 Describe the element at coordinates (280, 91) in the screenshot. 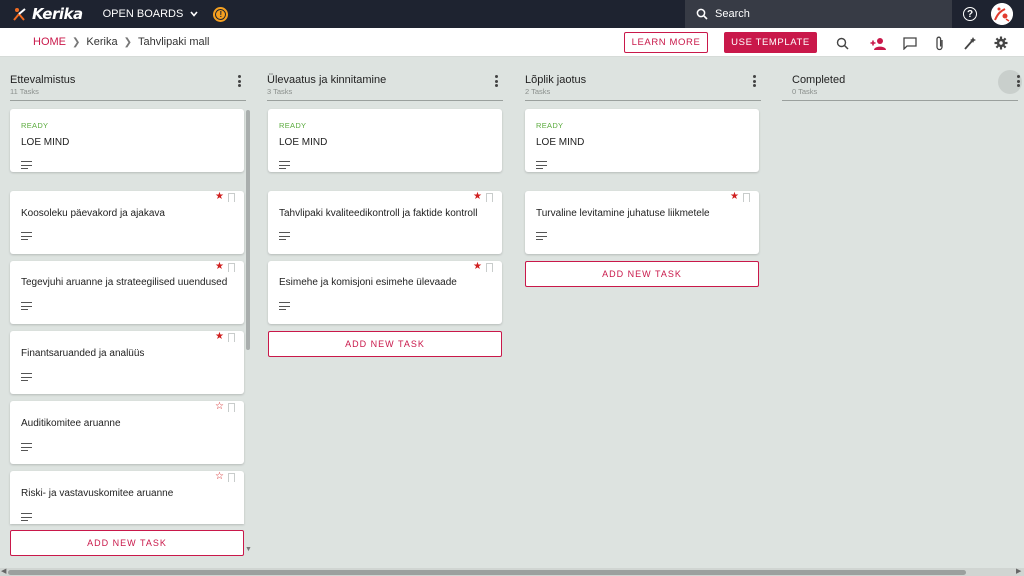

I see `column-task-count: 3 Tasks` at that location.